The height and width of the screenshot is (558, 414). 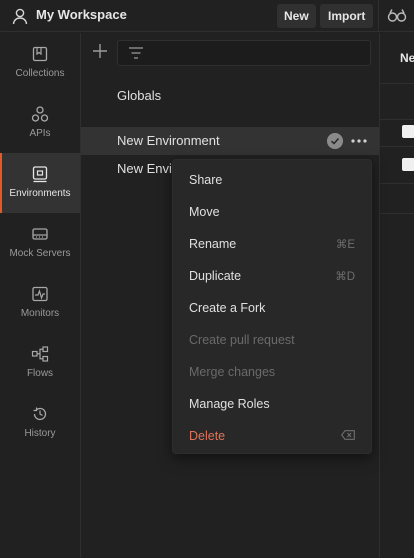 What do you see at coordinates (348, 435) in the screenshot?
I see `backspace-icon` at bounding box center [348, 435].